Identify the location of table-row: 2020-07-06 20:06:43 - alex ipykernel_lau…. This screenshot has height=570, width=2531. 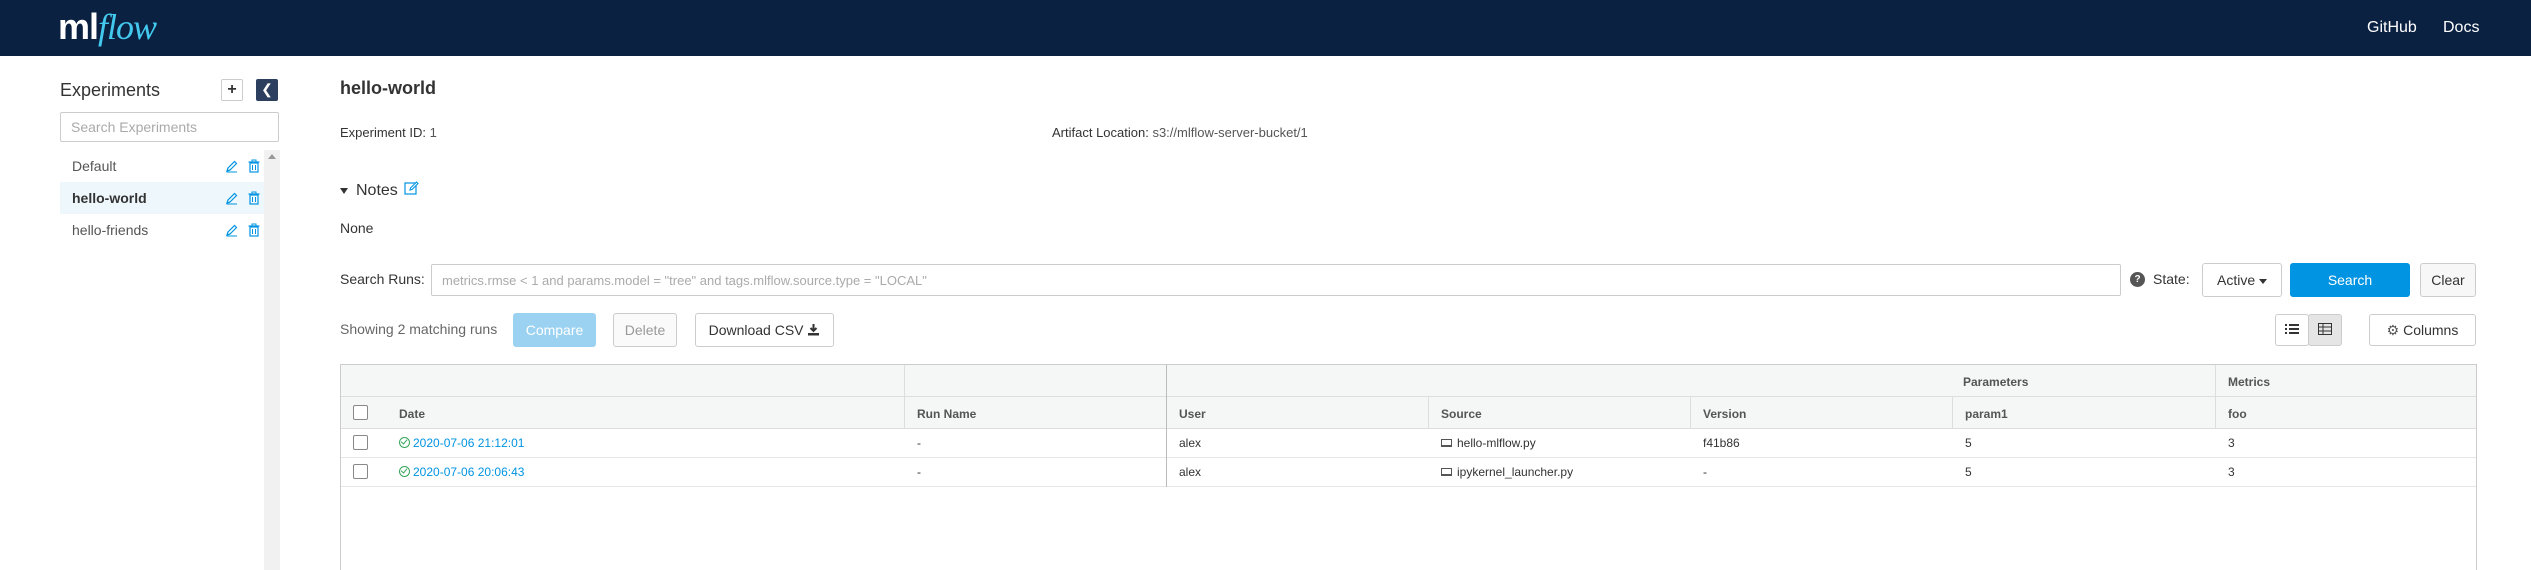
(1408, 472).